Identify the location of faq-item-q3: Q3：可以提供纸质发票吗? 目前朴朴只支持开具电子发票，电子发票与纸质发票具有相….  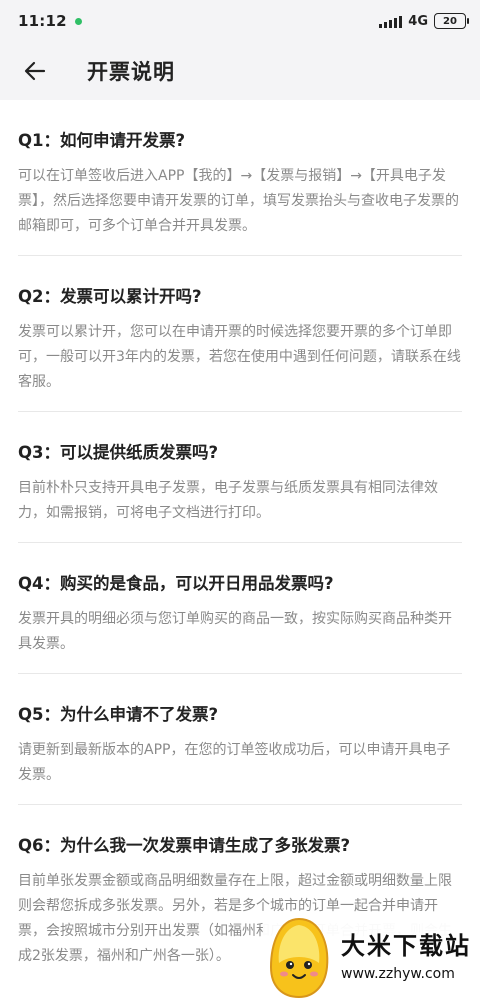
(240, 477).